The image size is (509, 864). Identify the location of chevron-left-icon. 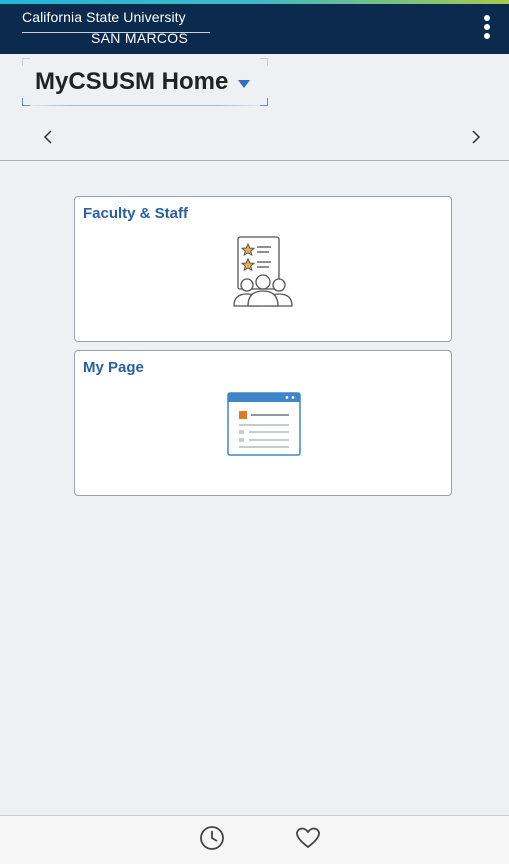
(48, 137).